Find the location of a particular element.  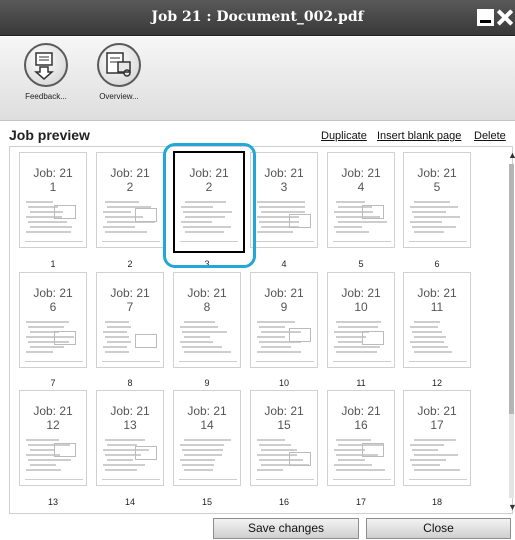

save-changes-button: Save changes is located at coordinates (286, 528).